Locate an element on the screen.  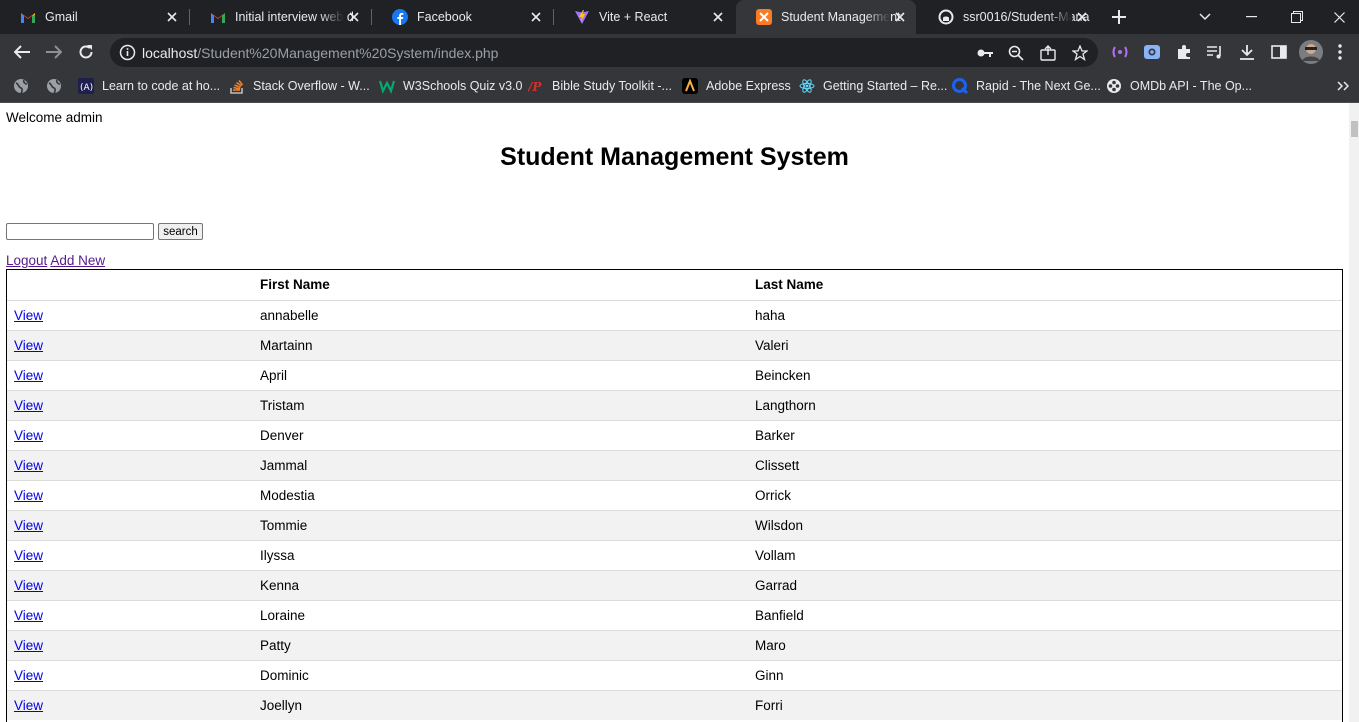
table-row: View Ilyssa Vollam is located at coordinates (674, 554).